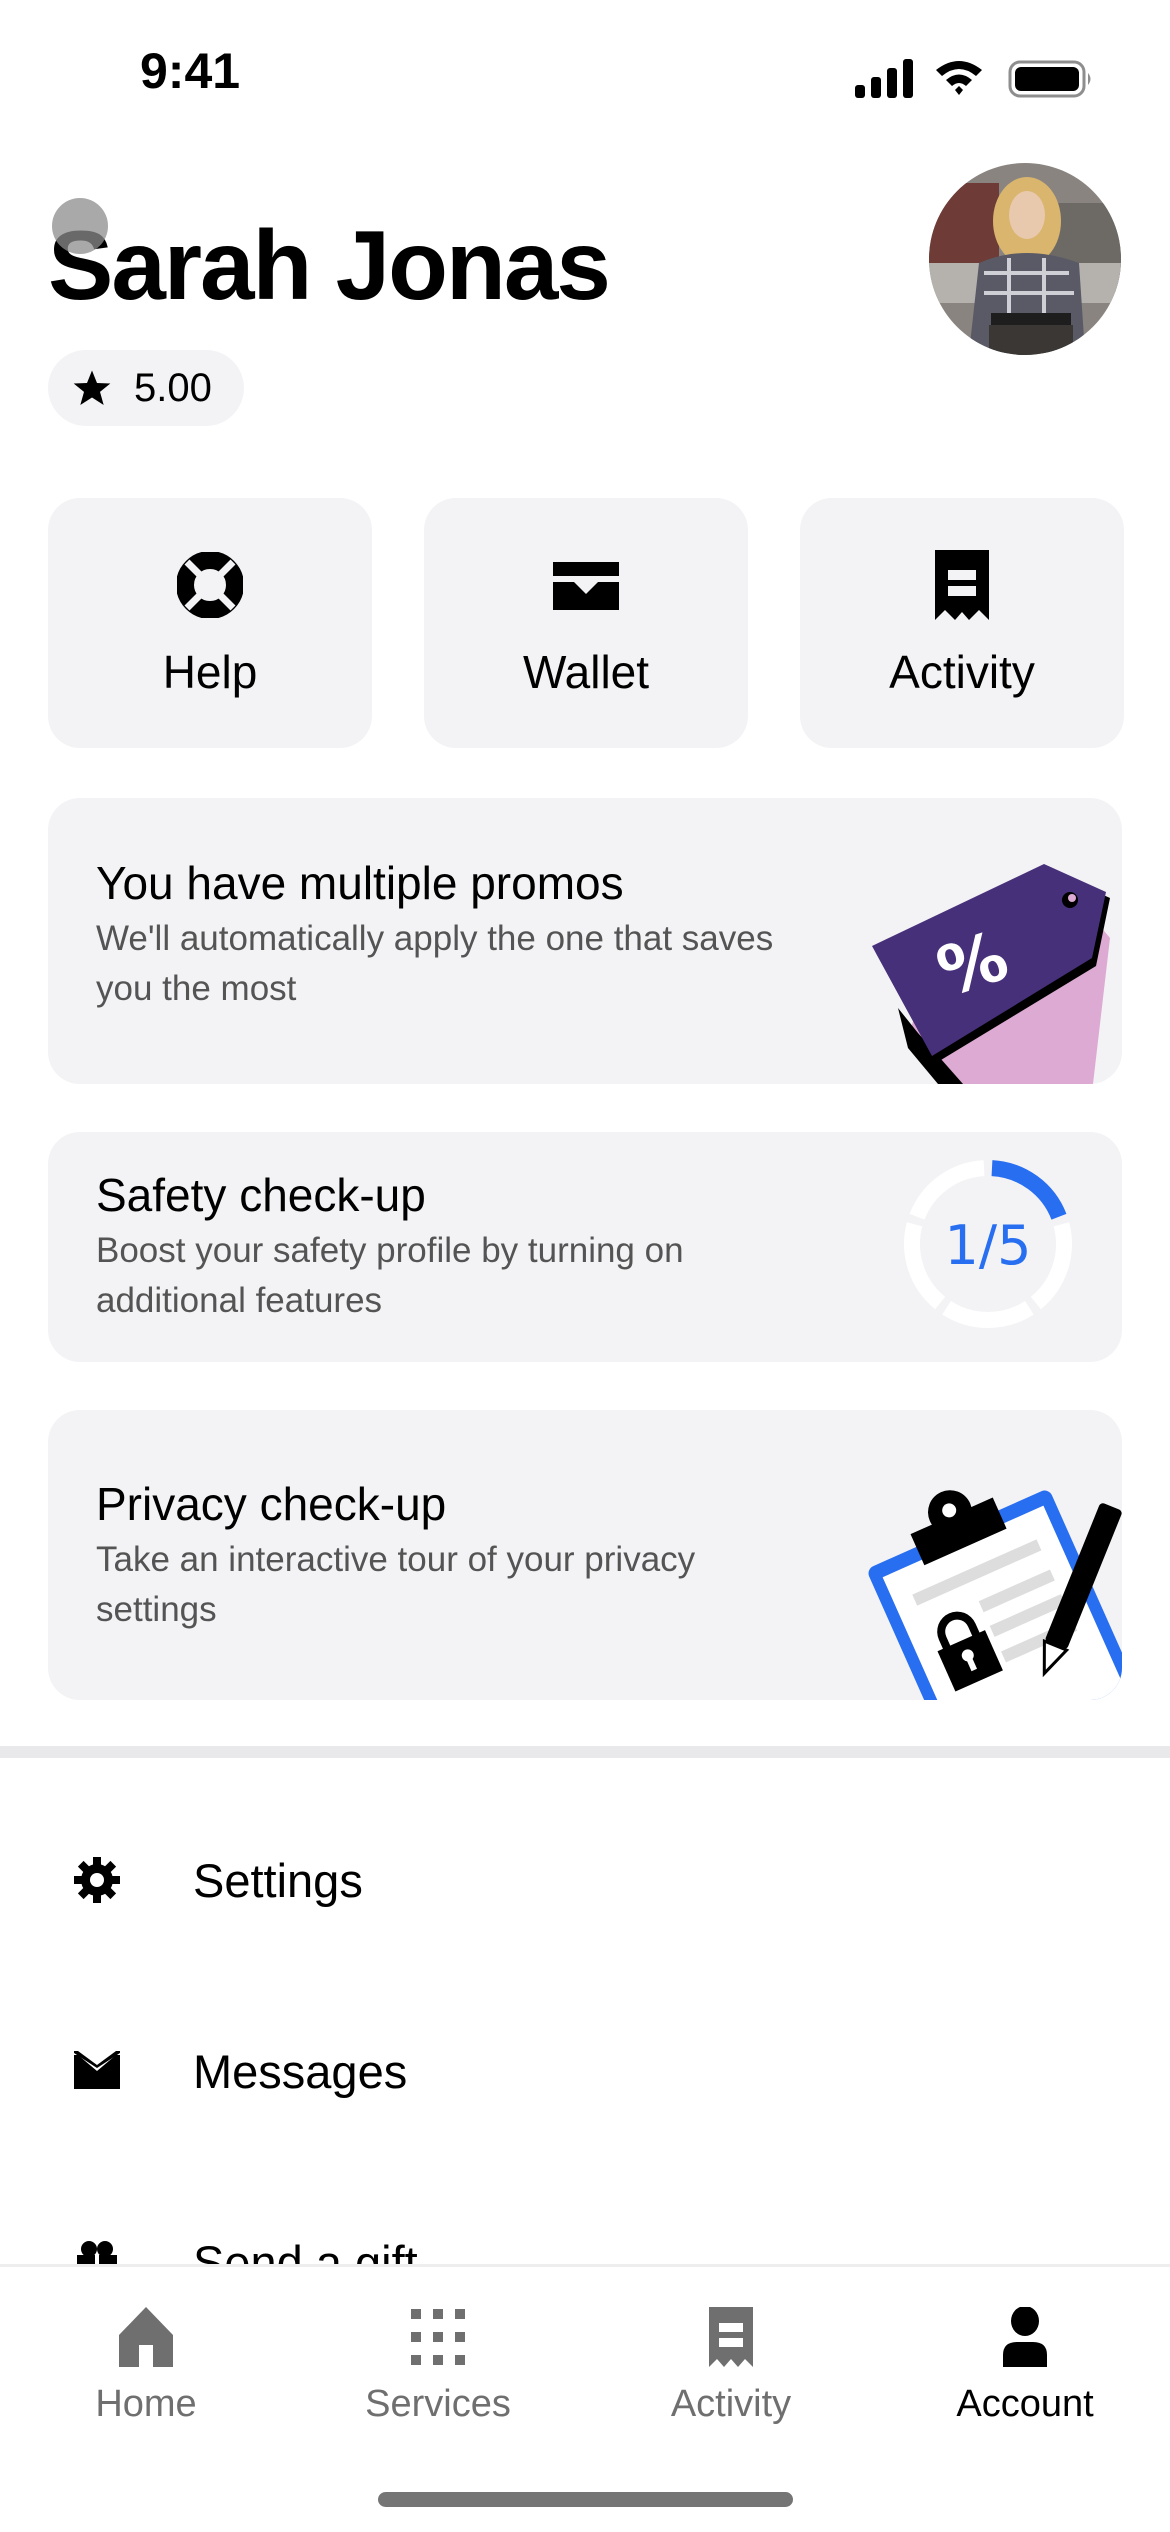 The width and height of the screenshot is (1170, 2532). Describe the element at coordinates (80, 226) in the screenshot. I see `touch-indicator` at that location.